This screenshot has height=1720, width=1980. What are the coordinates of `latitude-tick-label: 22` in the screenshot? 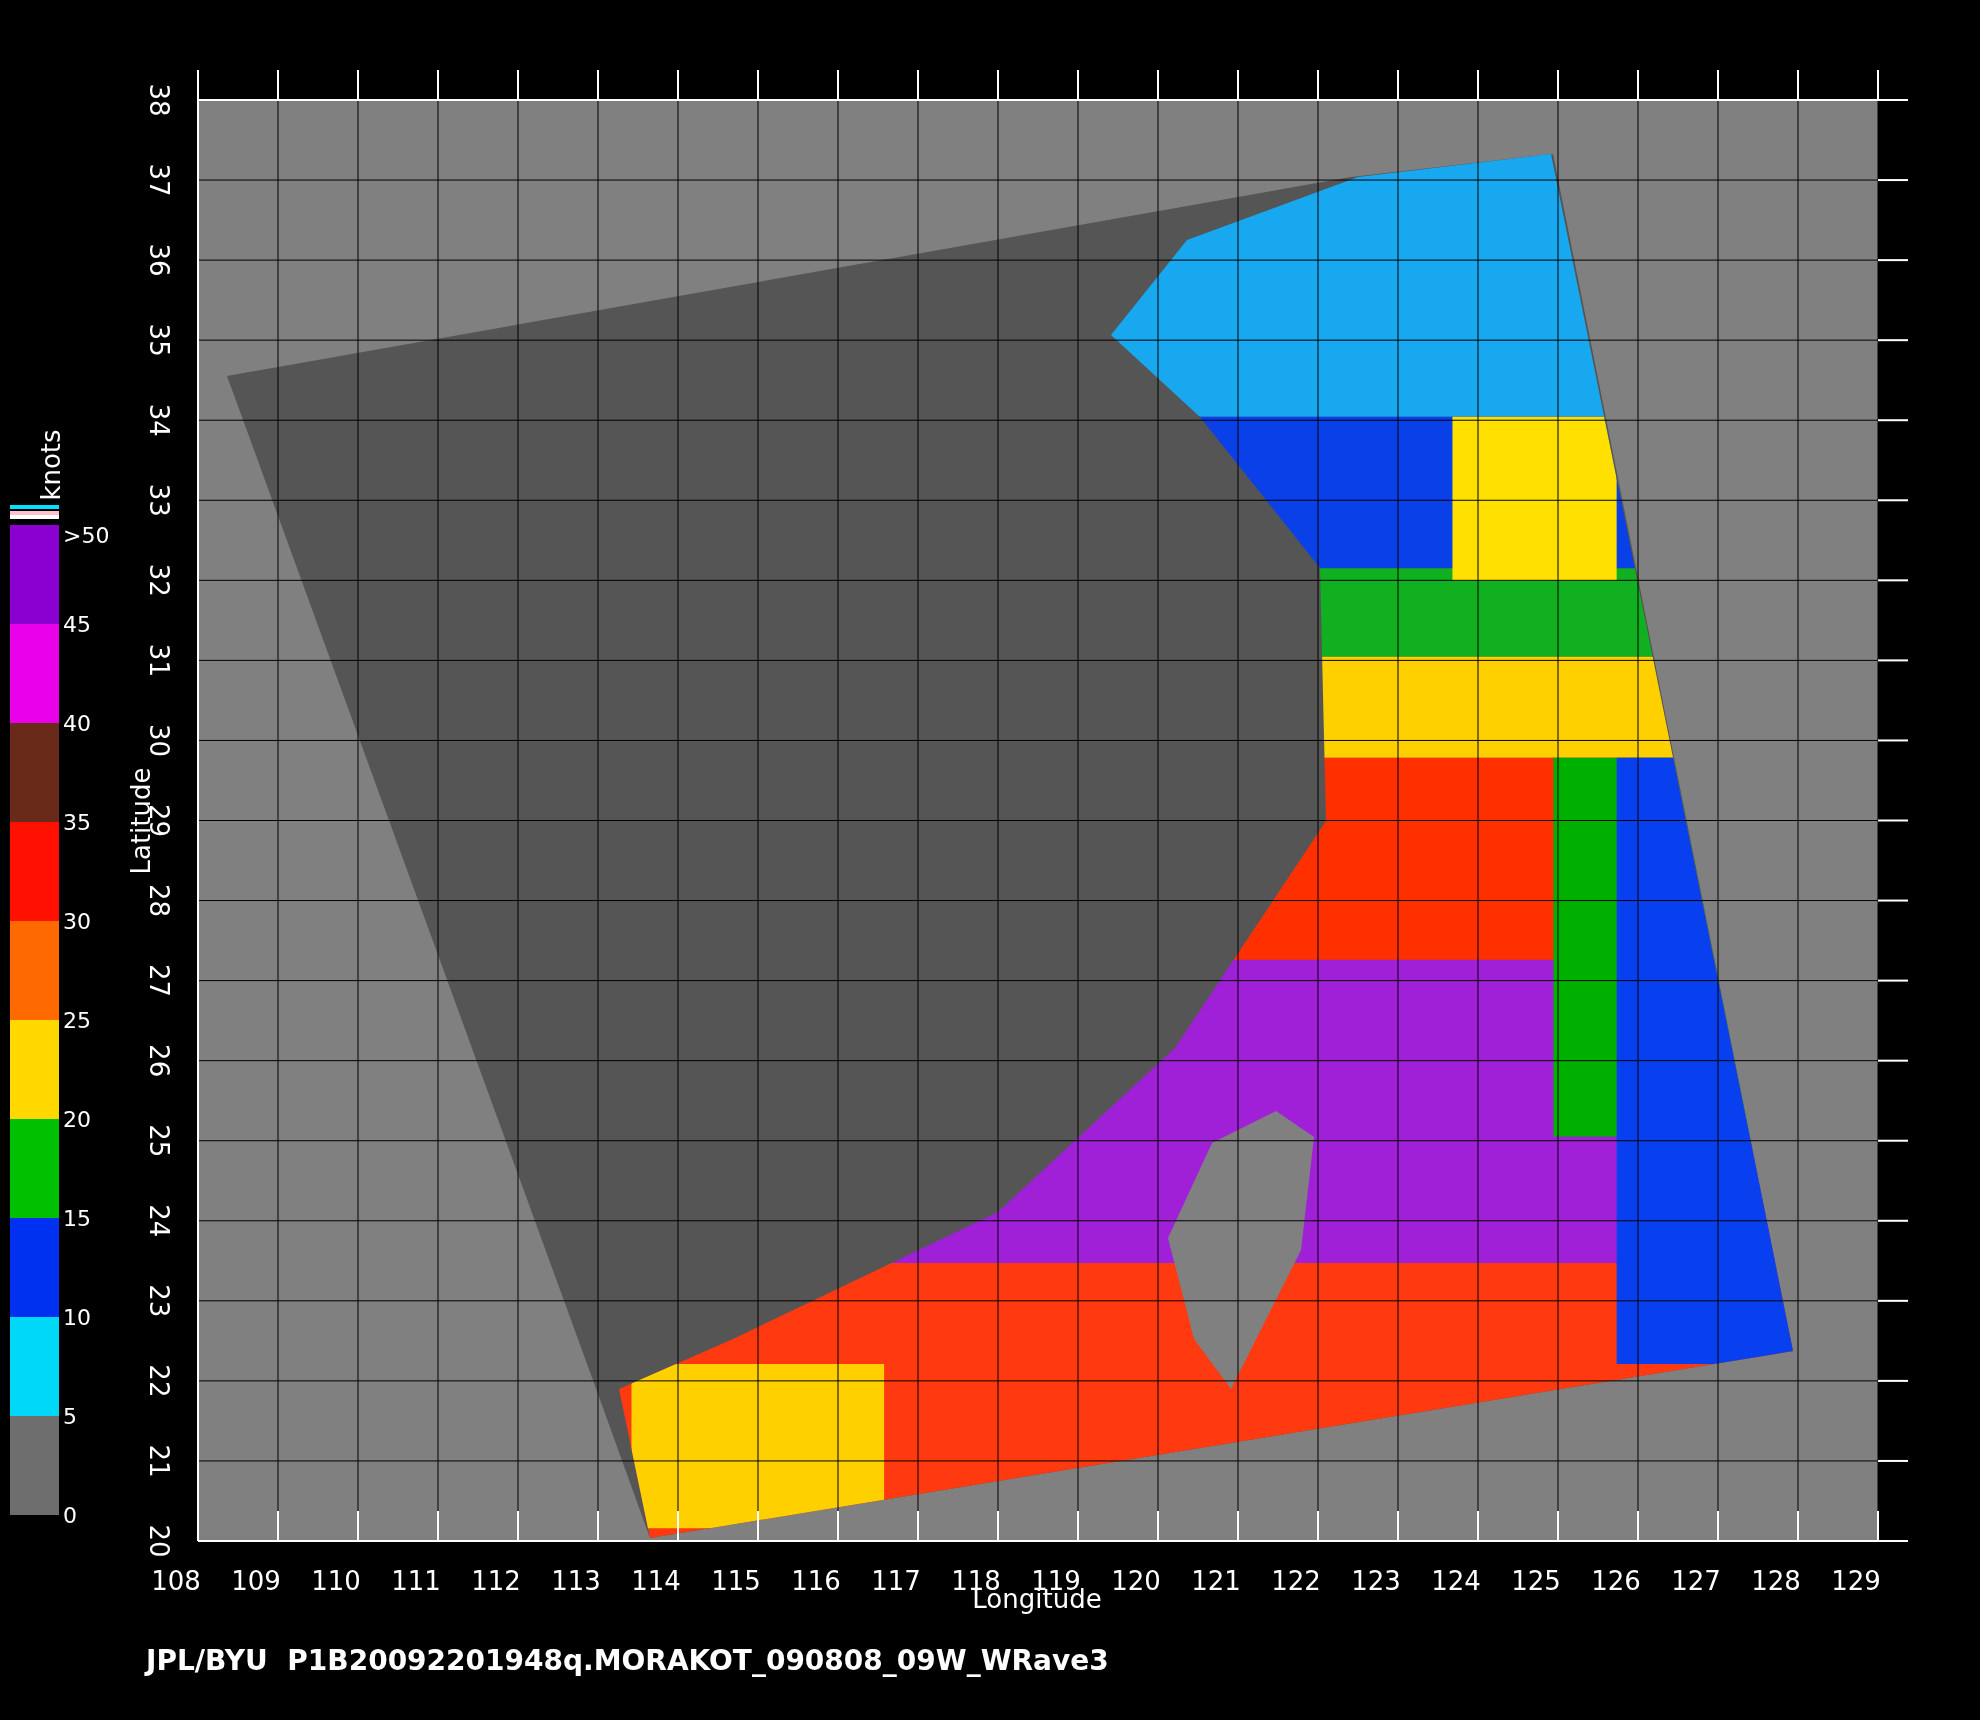 It's located at (159, 1381).